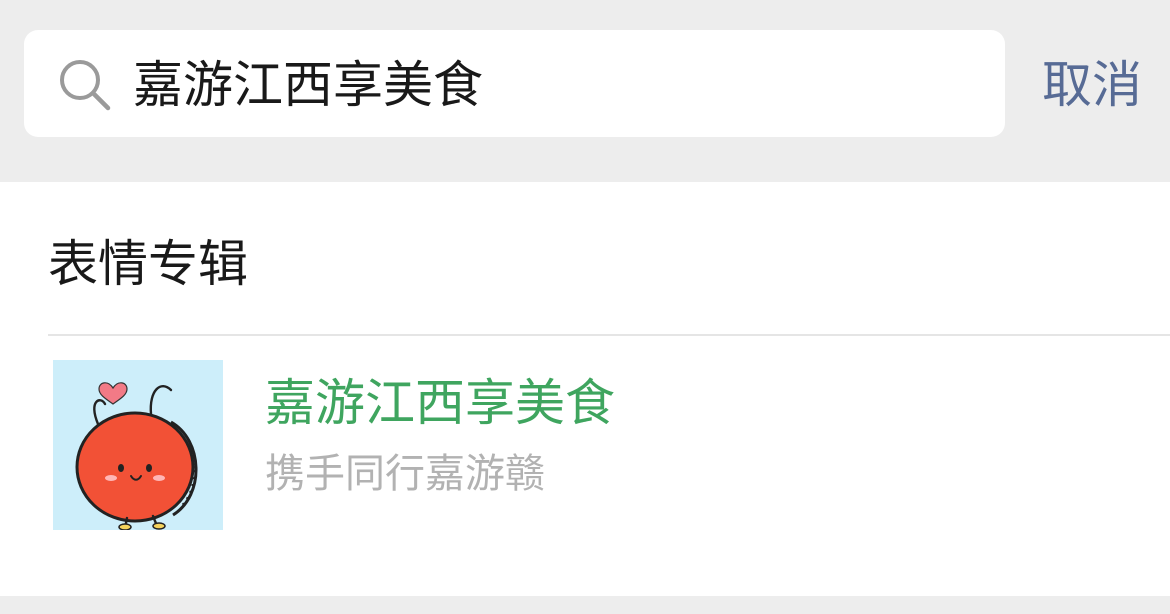  What do you see at coordinates (308, 85) in the screenshot?
I see `search-input: 嘉游江西享美食` at bounding box center [308, 85].